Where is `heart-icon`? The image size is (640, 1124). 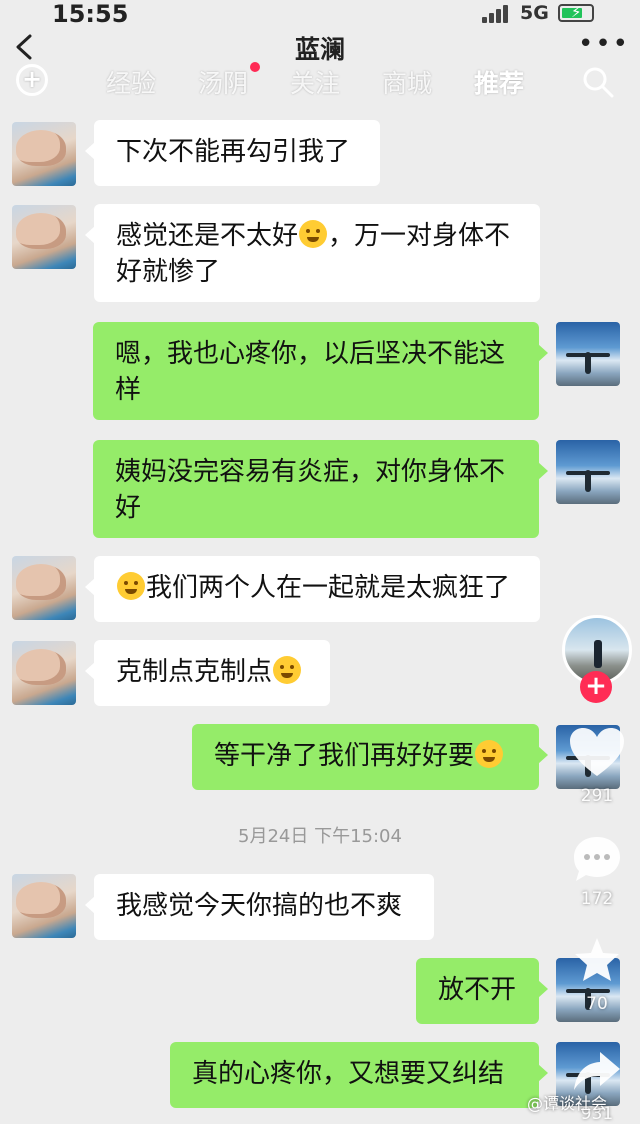 heart-icon is located at coordinates (597, 753).